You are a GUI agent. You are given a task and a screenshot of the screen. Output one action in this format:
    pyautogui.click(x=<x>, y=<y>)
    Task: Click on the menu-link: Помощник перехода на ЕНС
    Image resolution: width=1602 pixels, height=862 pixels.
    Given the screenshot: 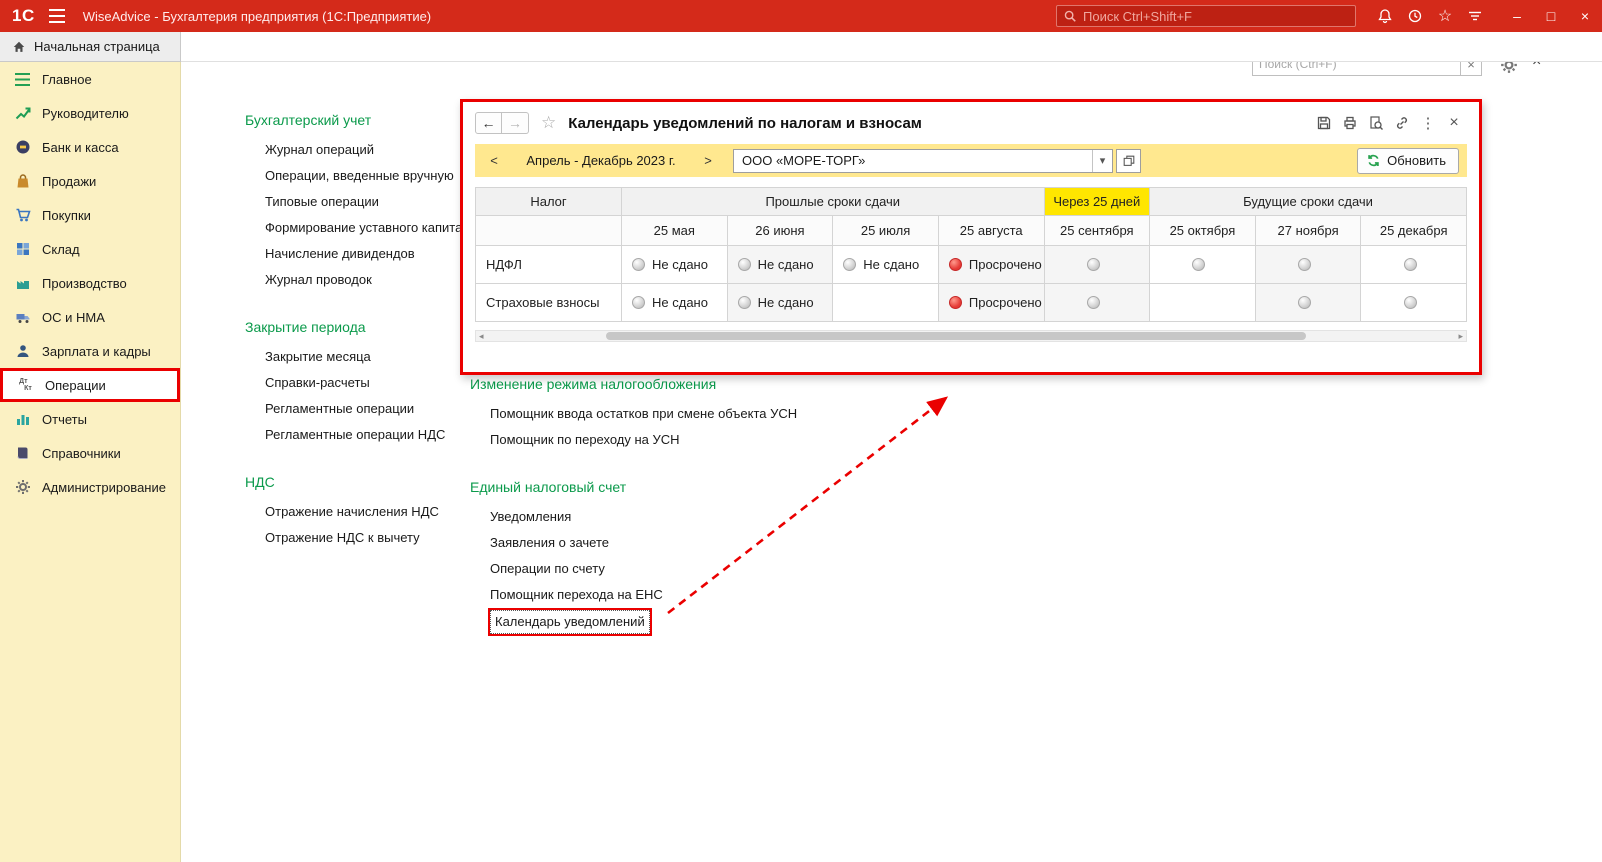 What is the action you would take?
    pyautogui.click(x=643, y=595)
    